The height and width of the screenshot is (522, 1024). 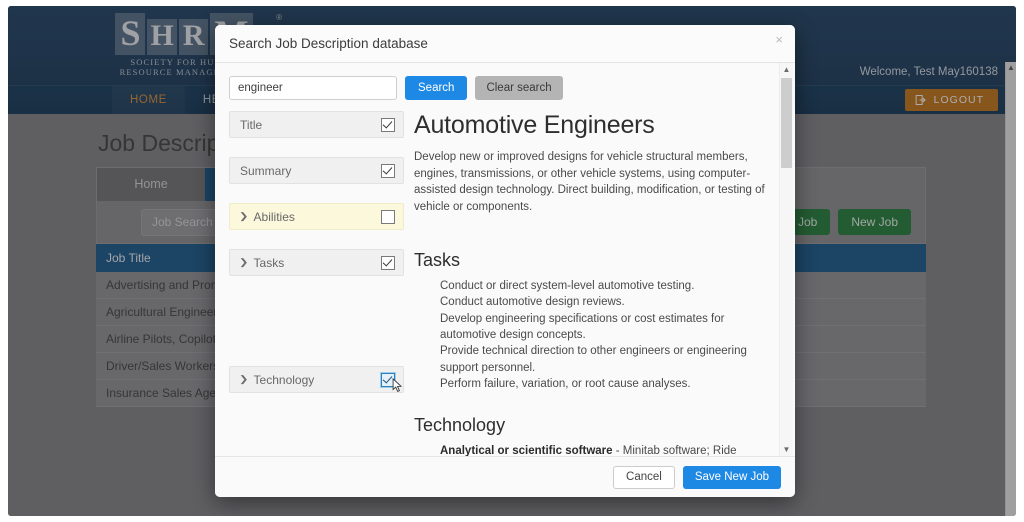 I want to click on close-icon: ×, so click(x=779, y=40).